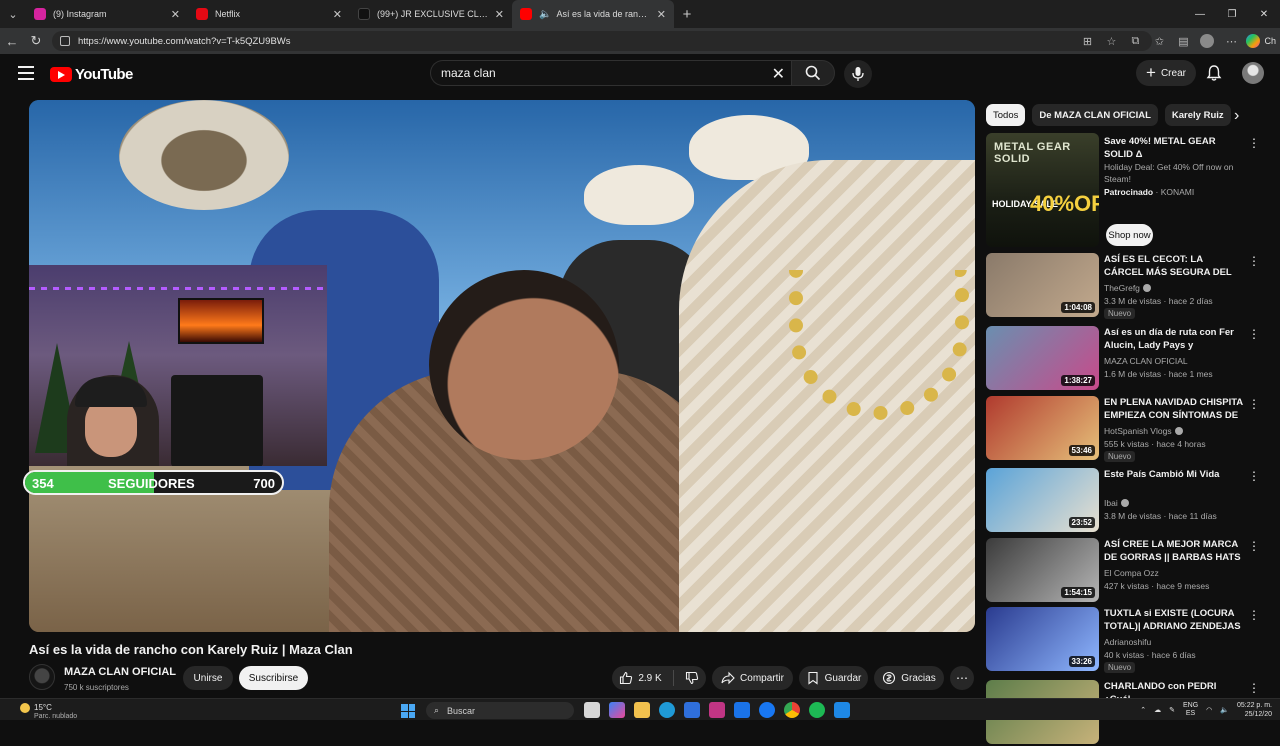  What do you see at coordinates (42, 677) in the screenshot?
I see `channel-avatar` at bounding box center [42, 677].